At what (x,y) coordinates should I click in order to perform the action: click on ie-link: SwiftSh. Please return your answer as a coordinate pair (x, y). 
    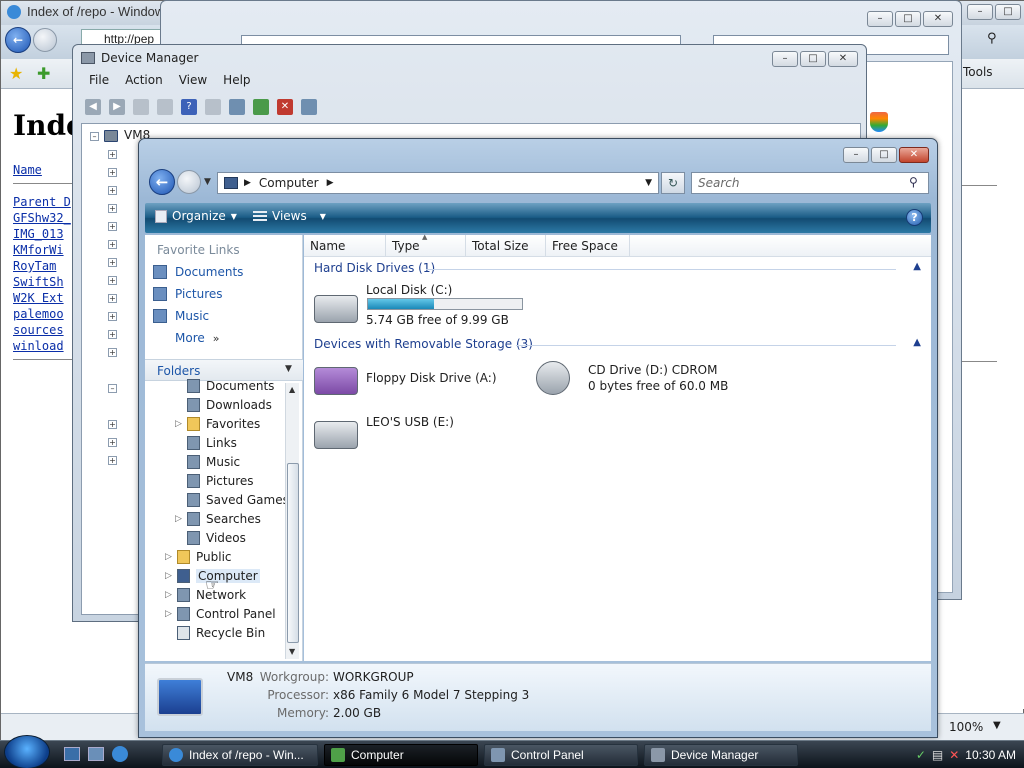
    Looking at the image, I should click on (38, 282).